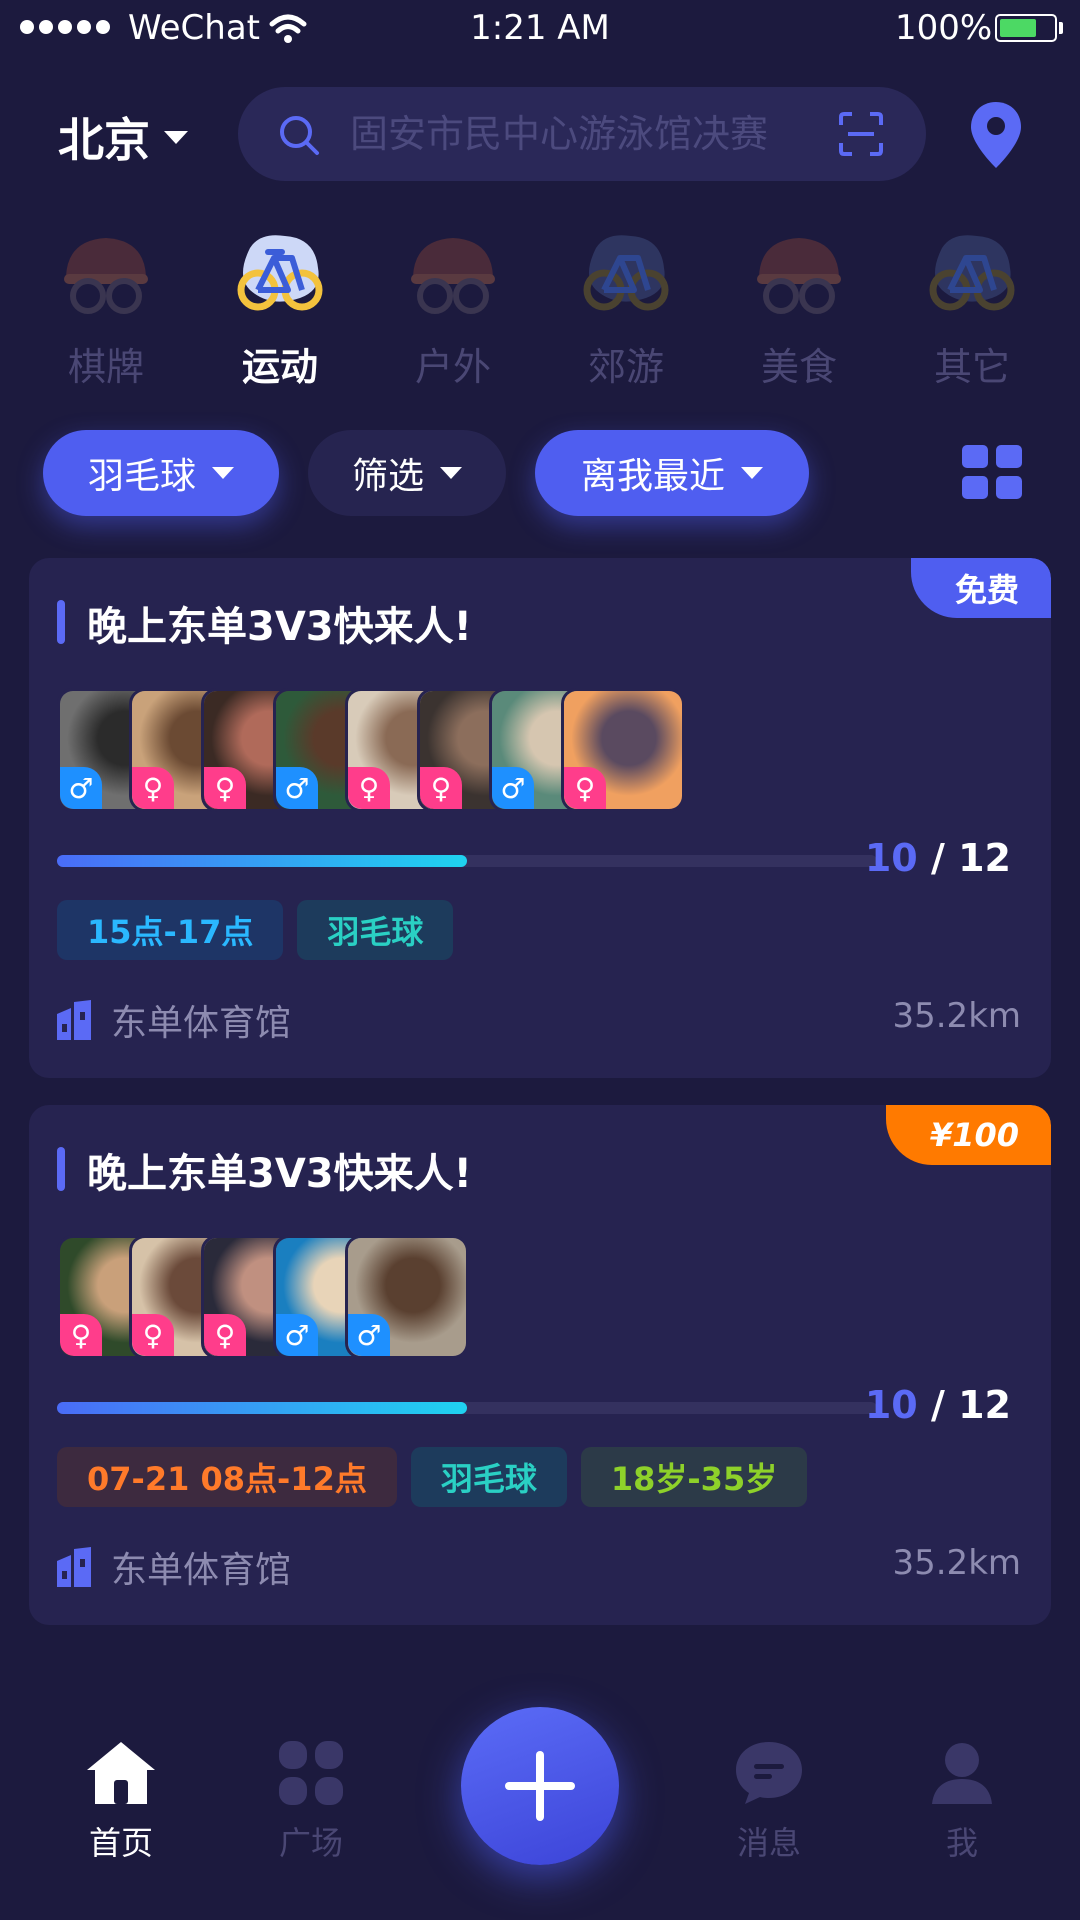 The image size is (1080, 1920). I want to click on sort-label: 离我最近, so click(652, 476).